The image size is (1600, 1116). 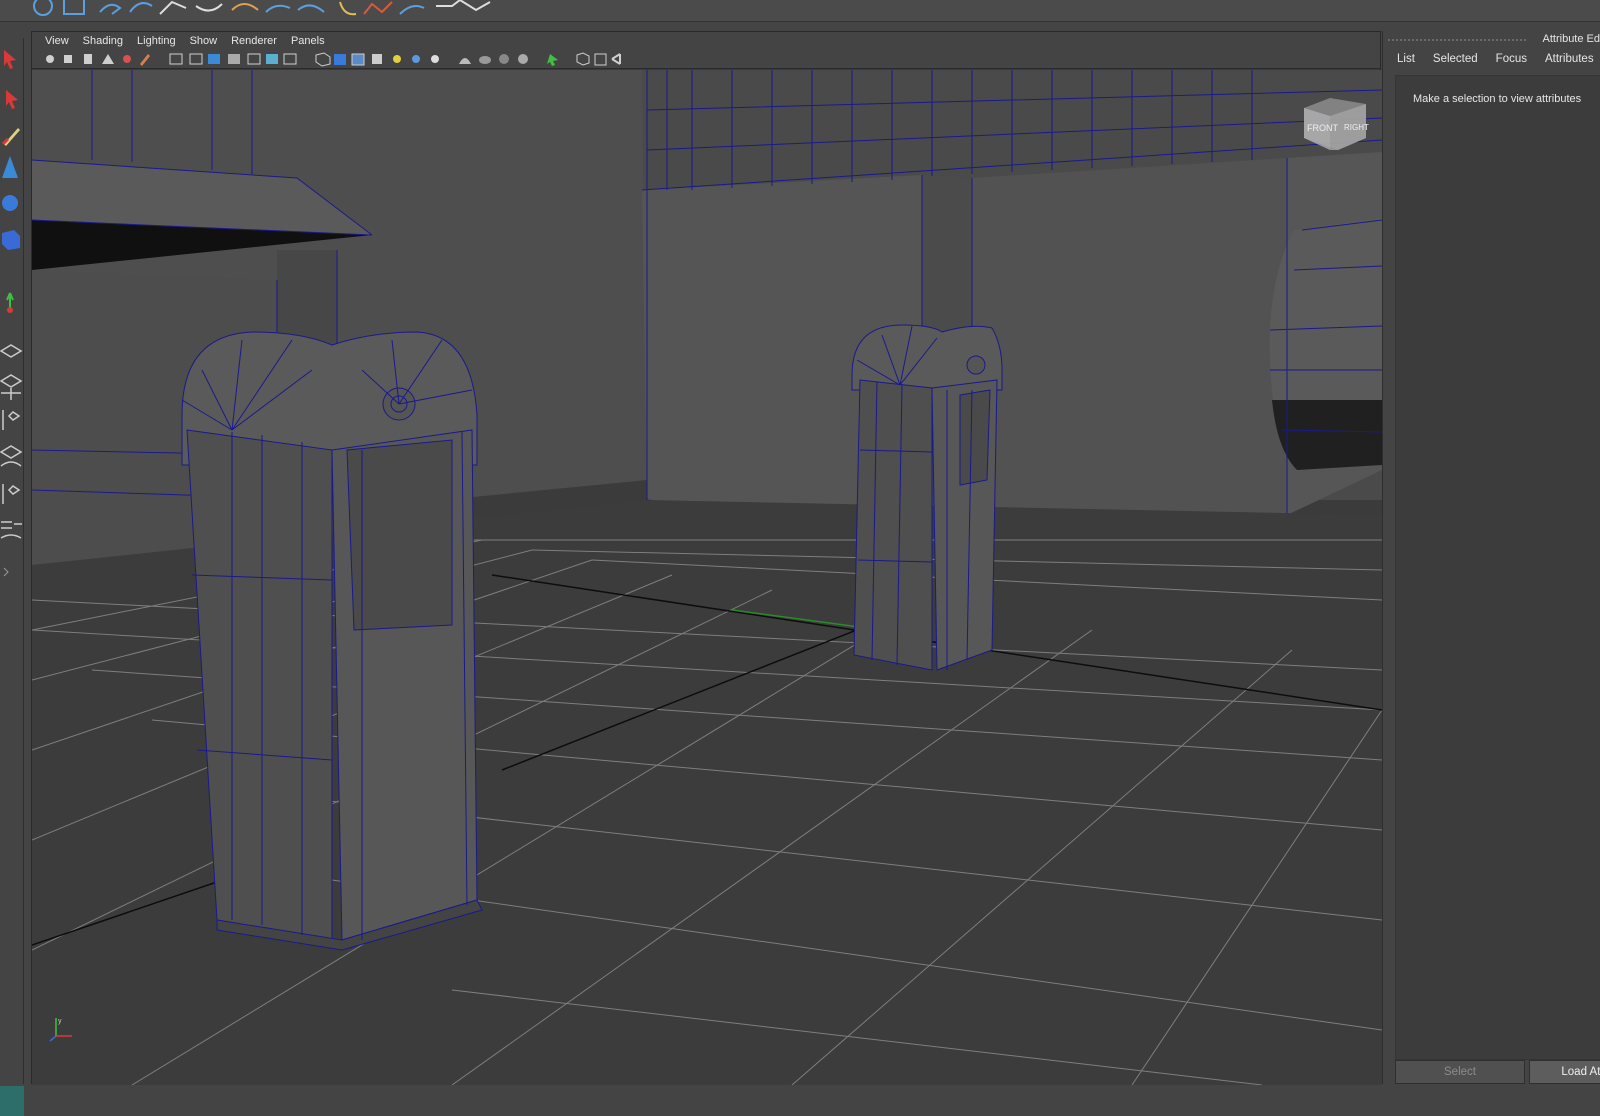 I want to click on safe-action-icon, so click(x=272, y=59).